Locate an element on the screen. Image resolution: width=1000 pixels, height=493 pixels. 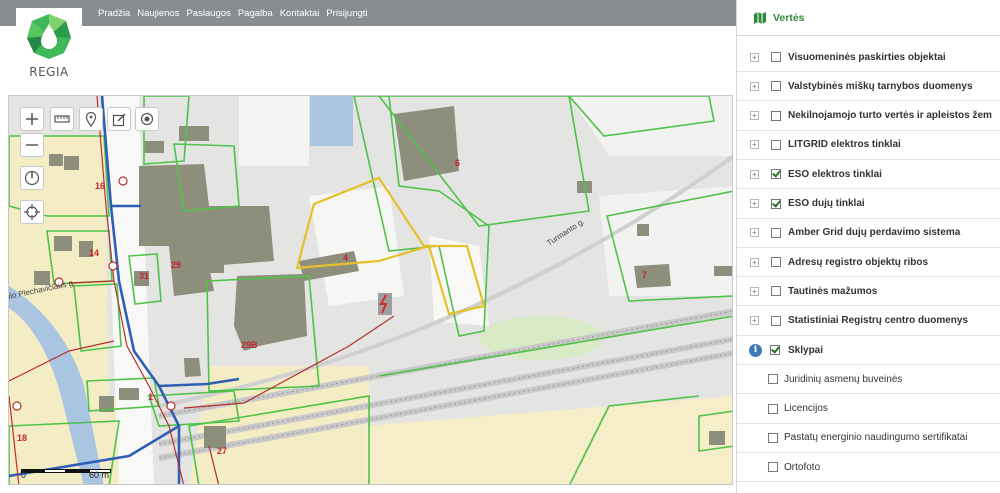
zoom-out-button is located at coordinates (32, 145).